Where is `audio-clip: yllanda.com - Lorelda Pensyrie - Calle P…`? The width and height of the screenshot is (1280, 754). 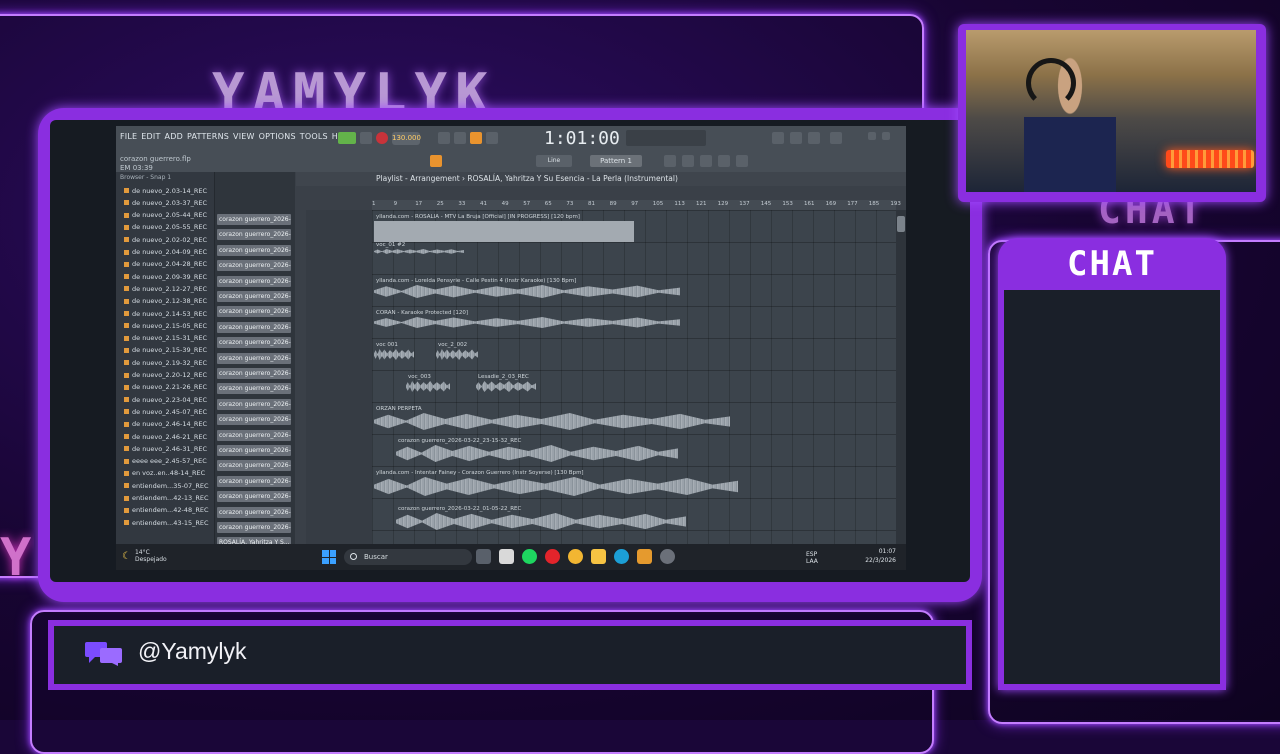 audio-clip: yllanda.com - Lorelda Pensyrie - Calle P… is located at coordinates (527, 289).